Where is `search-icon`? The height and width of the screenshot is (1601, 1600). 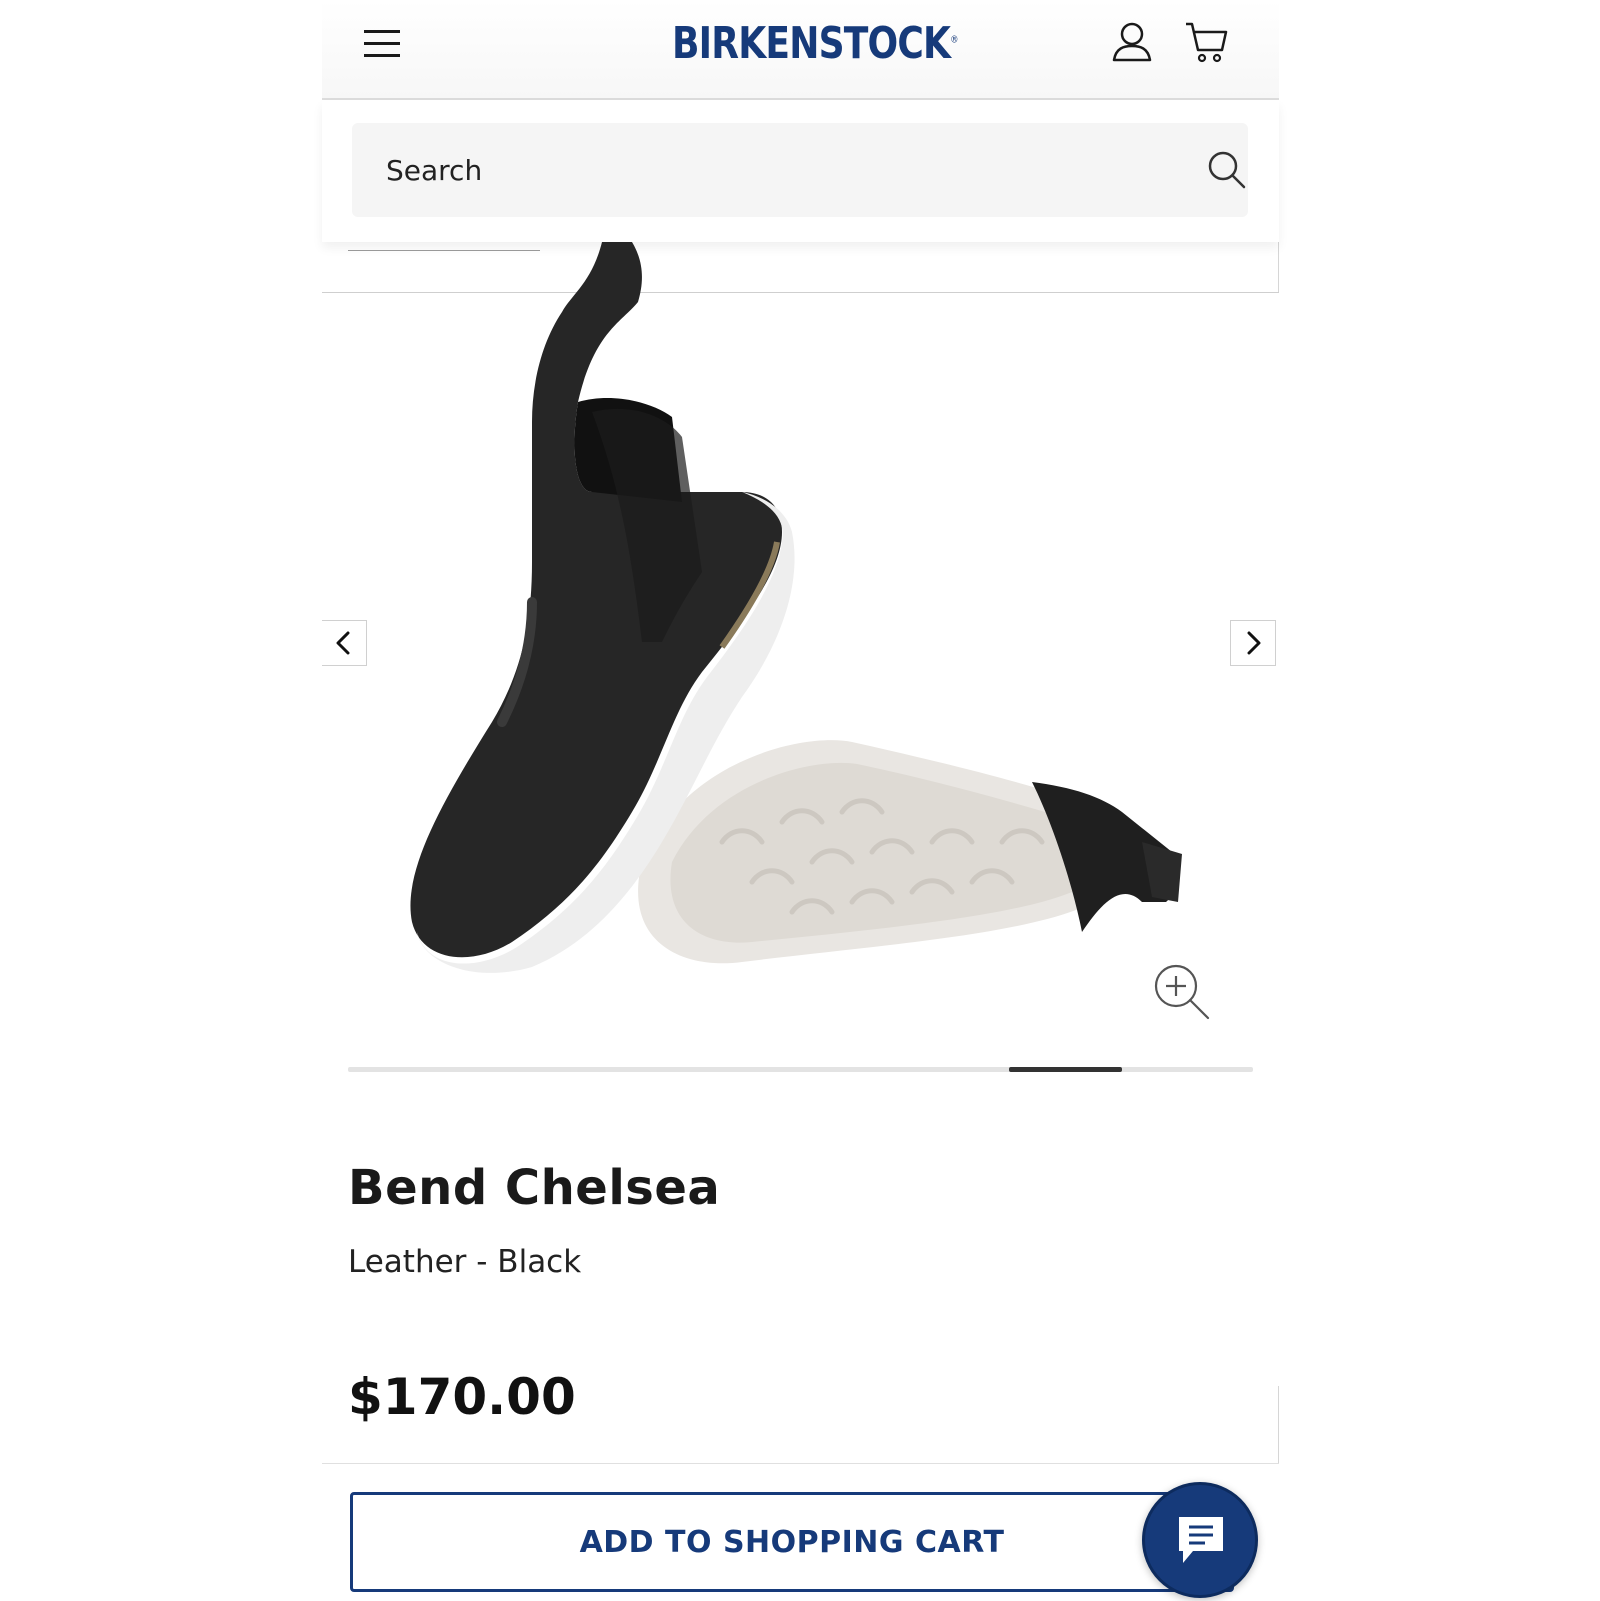 search-icon is located at coordinates (1227, 170).